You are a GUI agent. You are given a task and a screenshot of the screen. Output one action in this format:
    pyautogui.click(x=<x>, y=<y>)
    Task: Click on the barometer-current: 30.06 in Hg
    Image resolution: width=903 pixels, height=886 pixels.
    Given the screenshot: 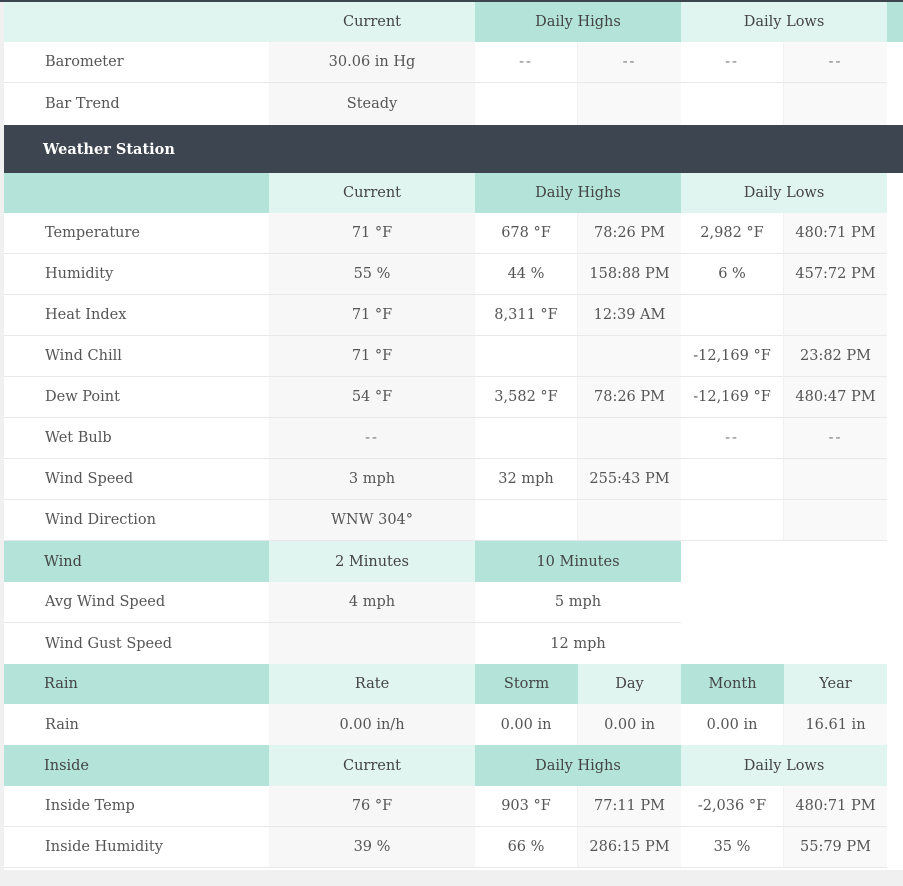 What is the action you would take?
    pyautogui.click(x=372, y=62)
    